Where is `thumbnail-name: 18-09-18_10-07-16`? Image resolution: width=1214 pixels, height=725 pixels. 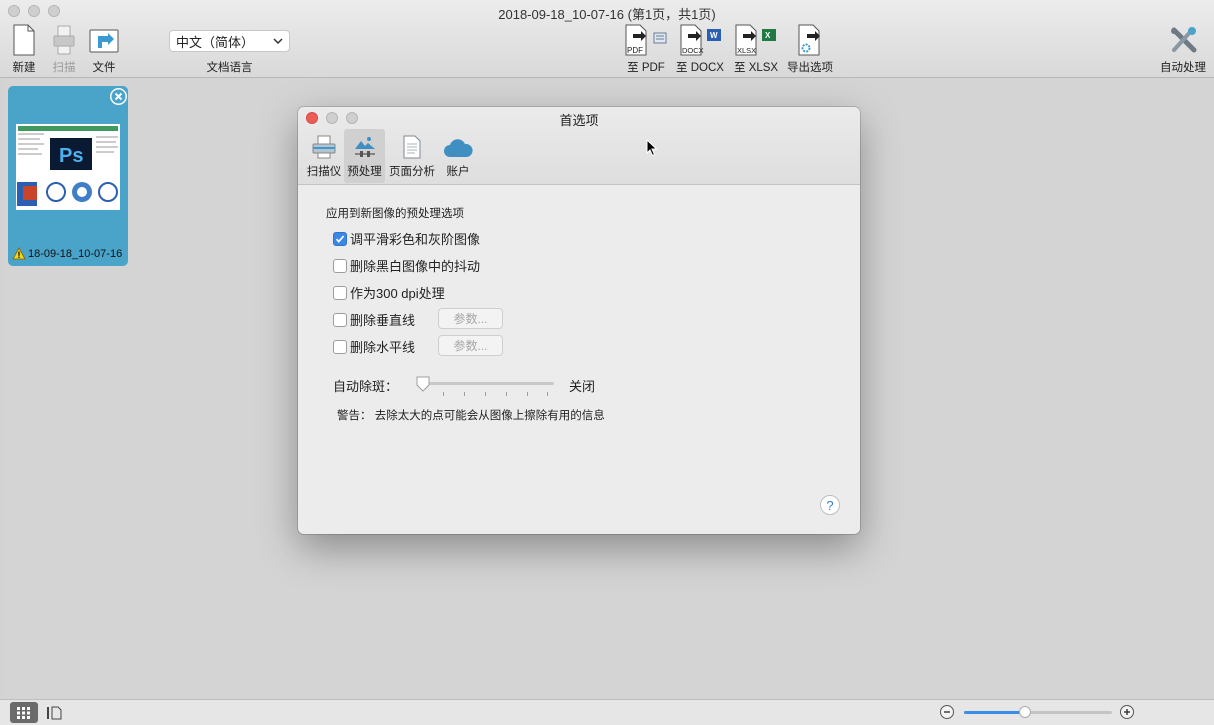
thumbnail-name: 18-09-18_10-07-16 is located at coordinates (67, 253).